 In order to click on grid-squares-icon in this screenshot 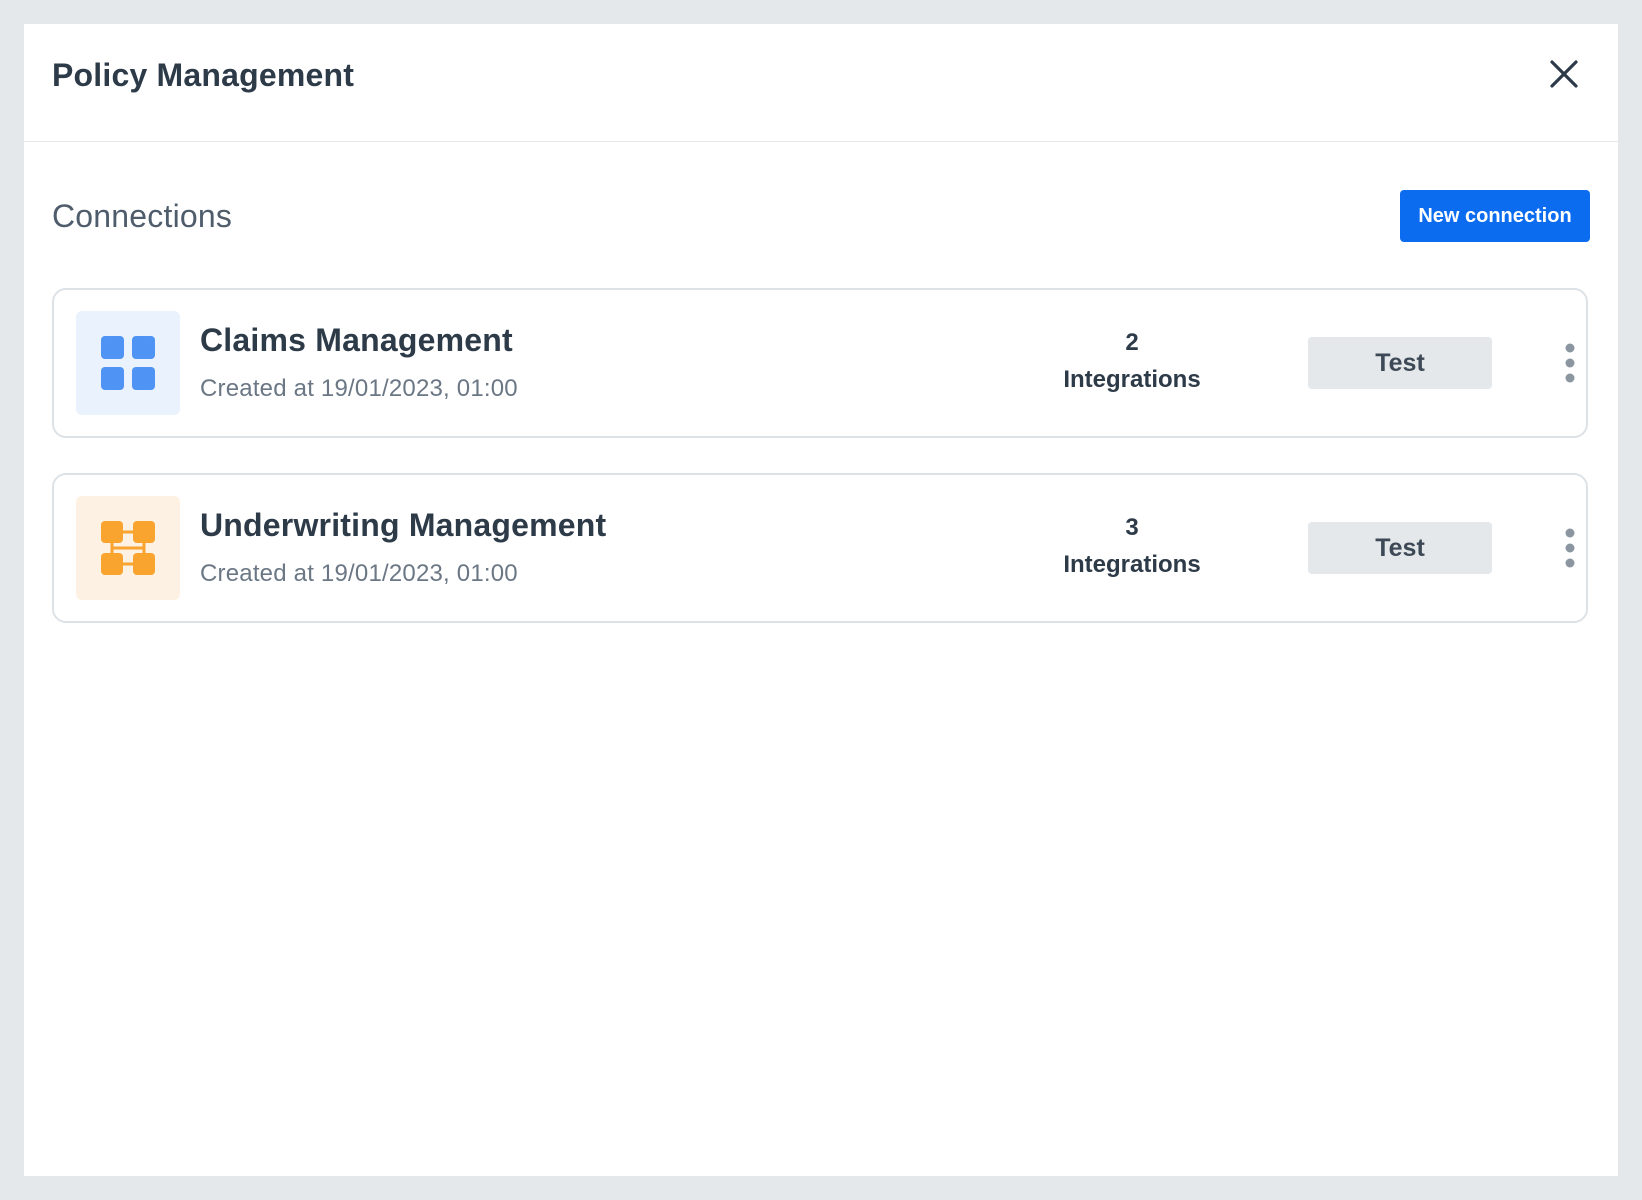, I will do `click(128, 363)`.